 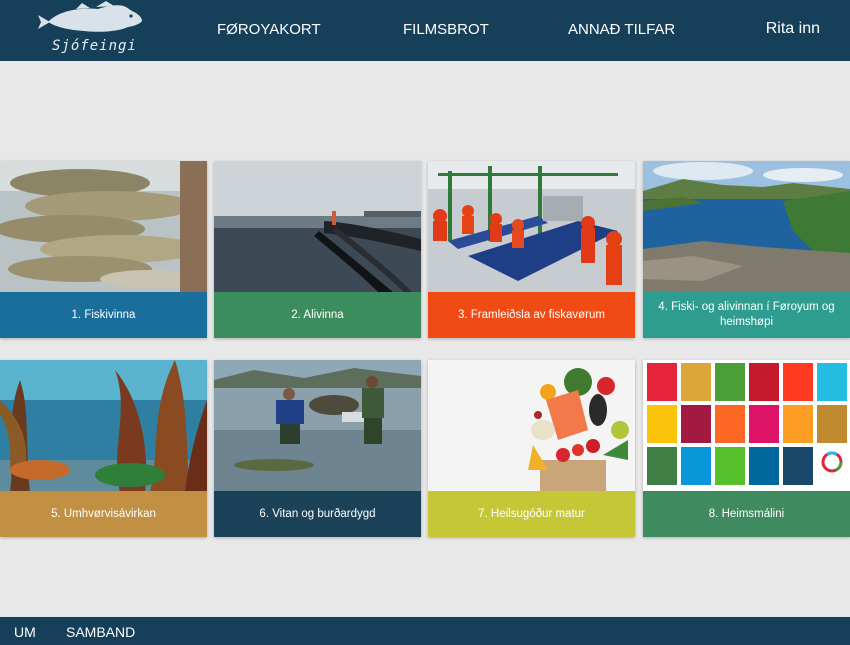 I want to click on tile-label: 1. Fiskivinna, so click(x=103, y=315).